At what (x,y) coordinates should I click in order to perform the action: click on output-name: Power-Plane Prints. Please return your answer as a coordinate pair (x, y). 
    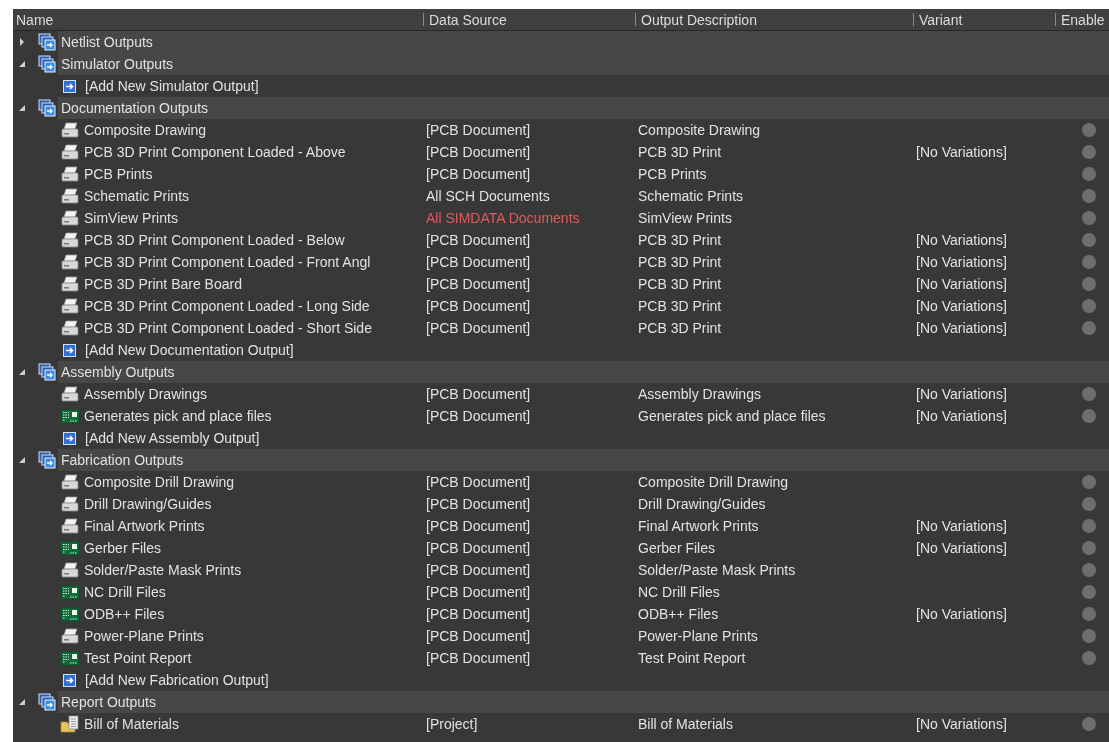
    Looking at the image, I should click on (144, 636).